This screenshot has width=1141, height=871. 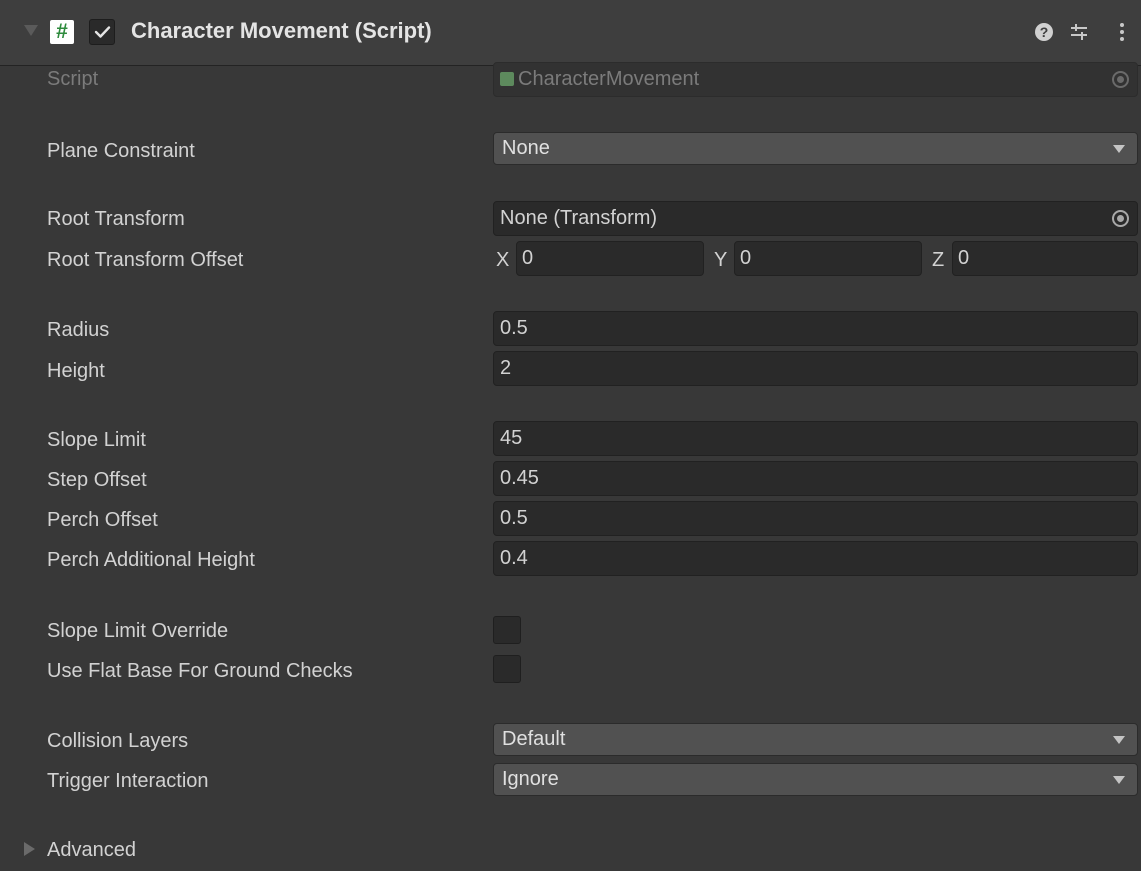 I want to click on root-transform-value: None (Transform), so click(x=579, y=218).